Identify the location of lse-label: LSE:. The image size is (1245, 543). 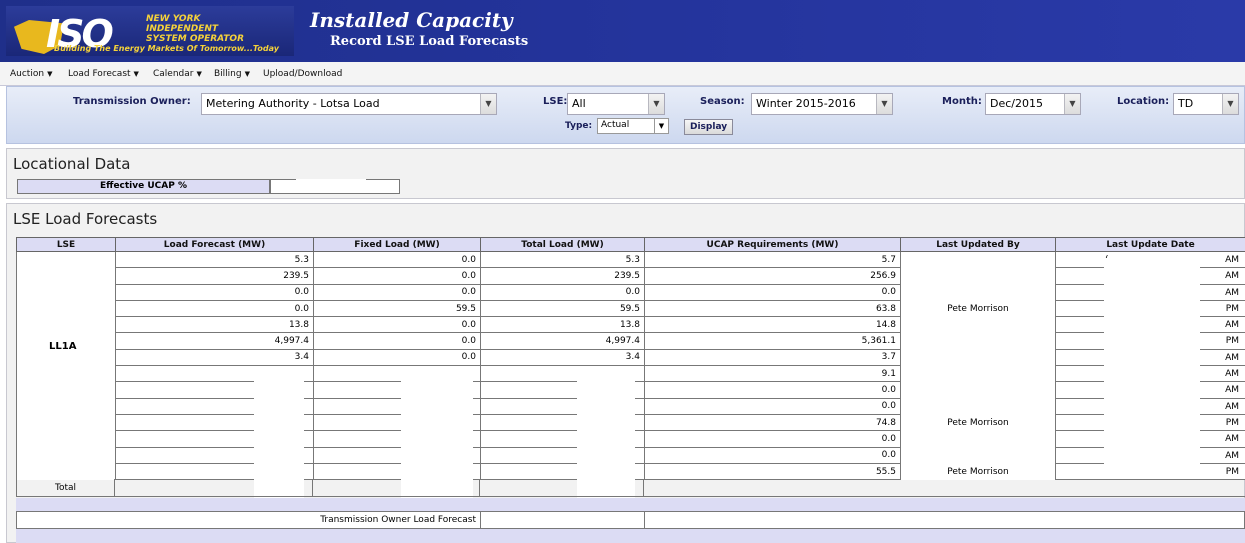
(555, 101).